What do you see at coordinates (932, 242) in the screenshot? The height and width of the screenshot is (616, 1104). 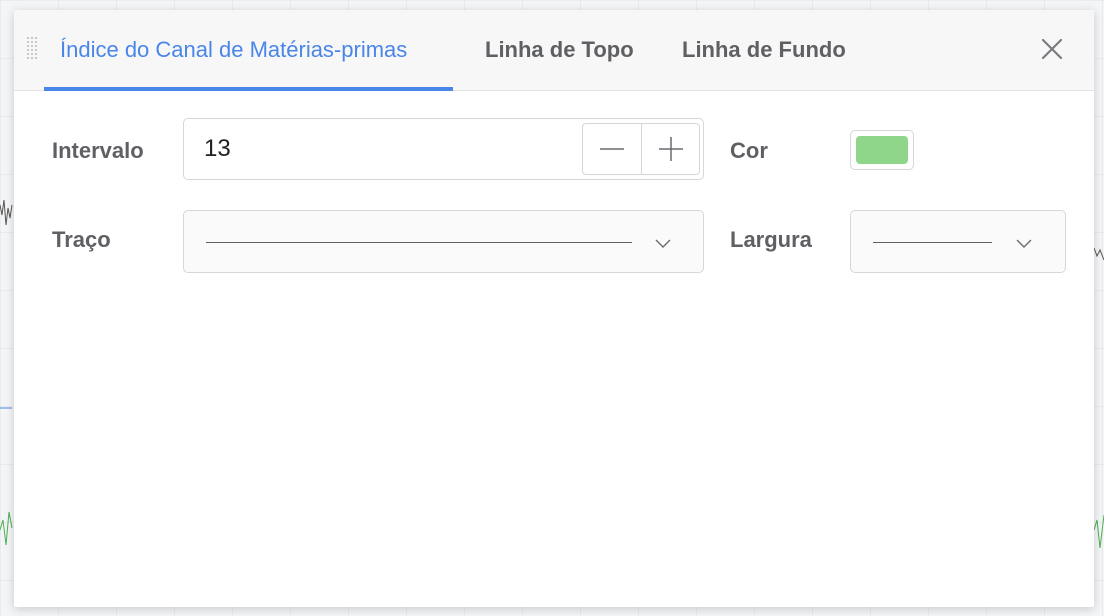 I see `line-width-preview` at bounding box center [932, 242].